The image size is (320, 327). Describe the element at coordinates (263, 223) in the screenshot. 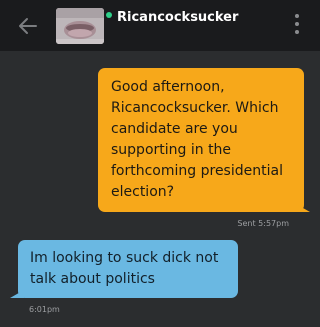

I see `message-timestamp-outgoing: Sent 5:57pm` at that location.